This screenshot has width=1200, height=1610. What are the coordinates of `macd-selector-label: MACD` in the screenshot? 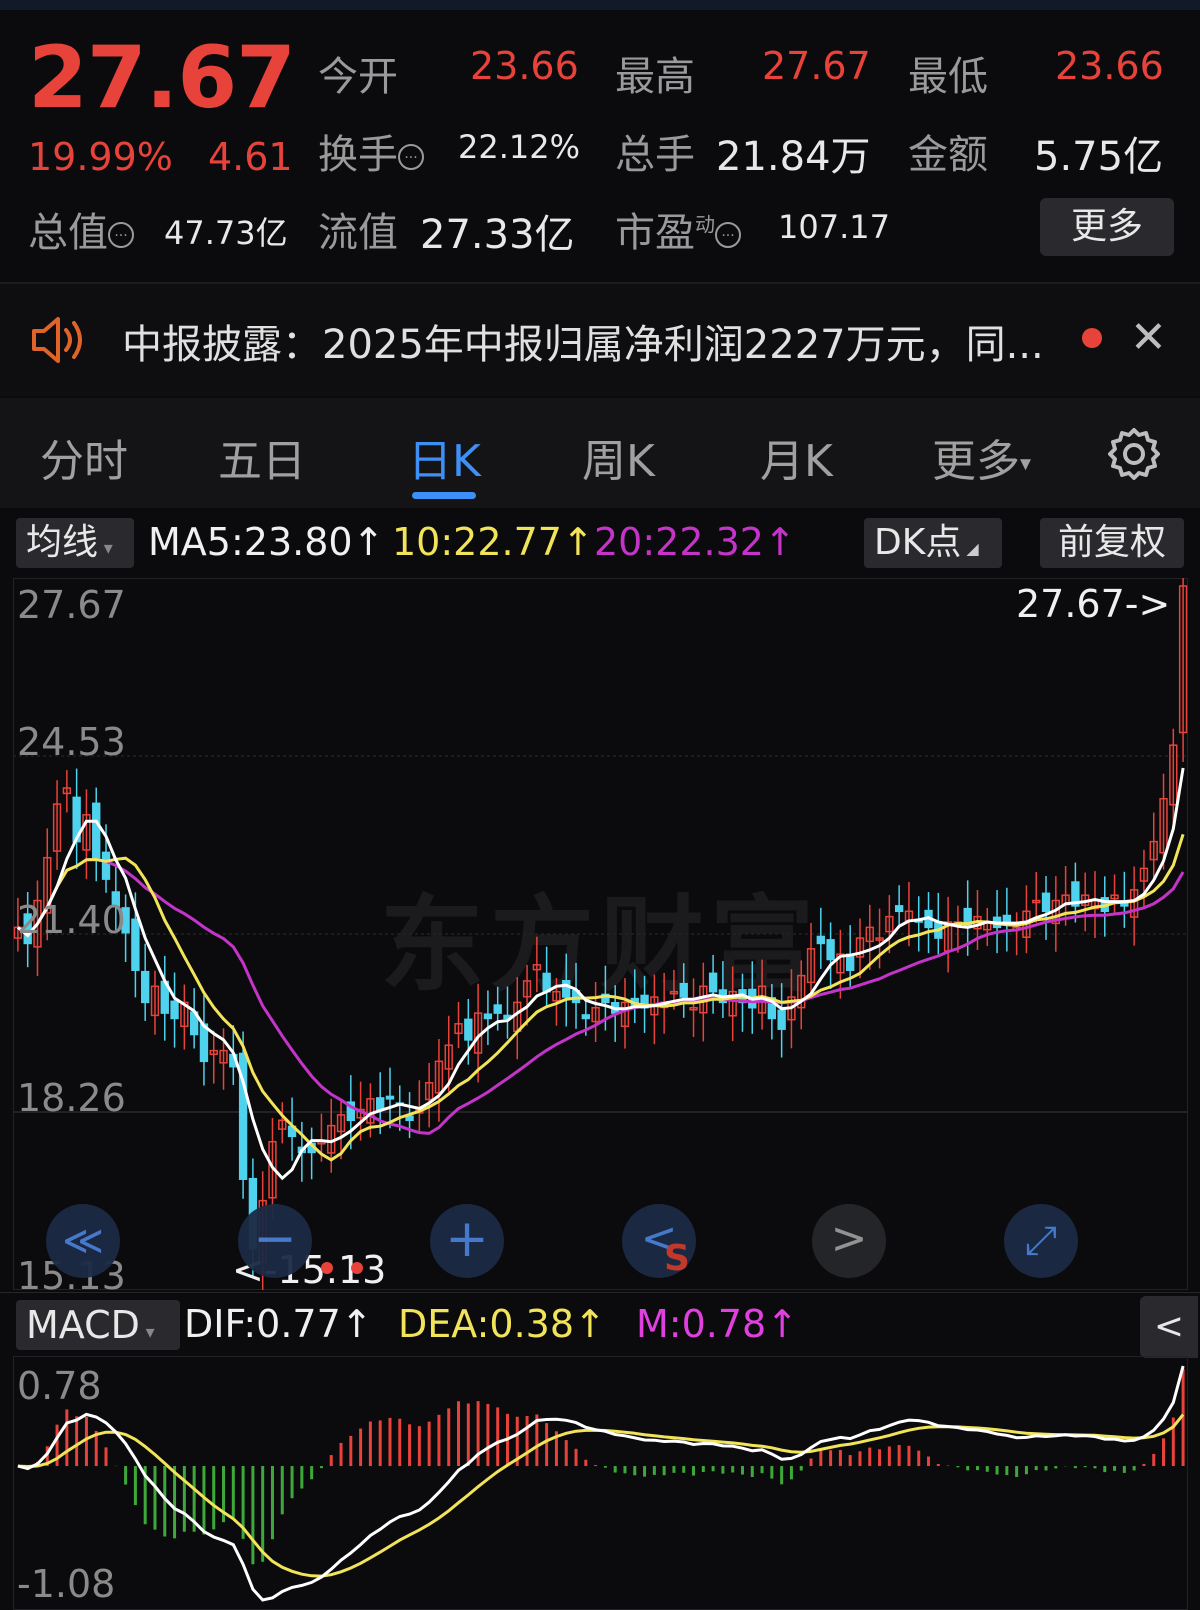 It's located at (83, 1325).